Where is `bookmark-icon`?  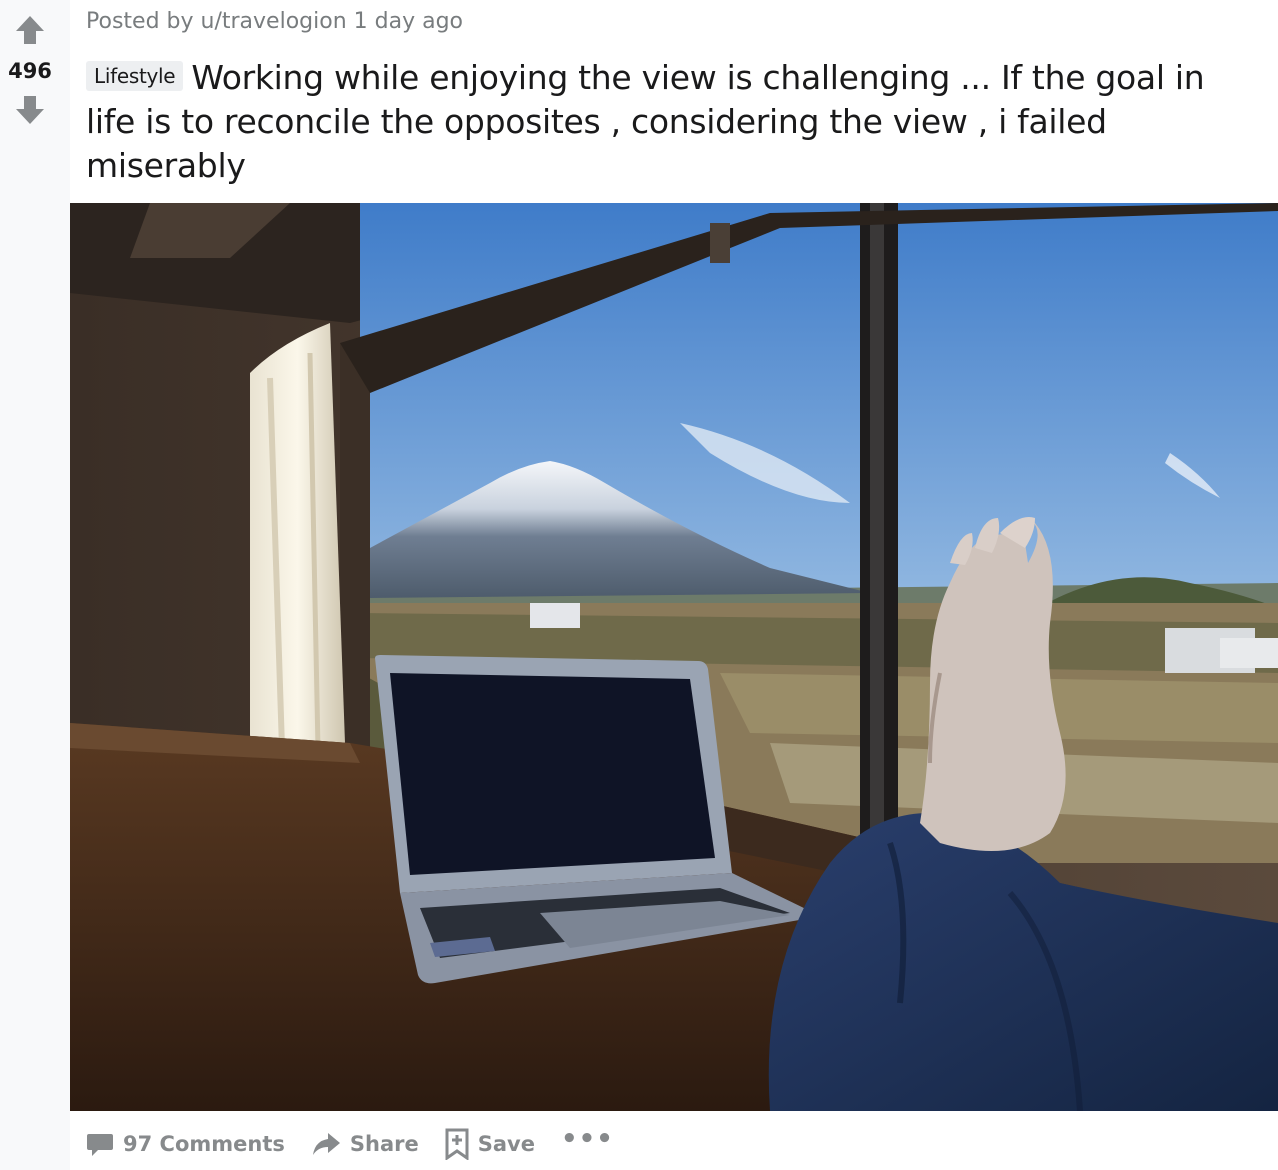 bookmark-icon is located at coordinates (457, 1144).